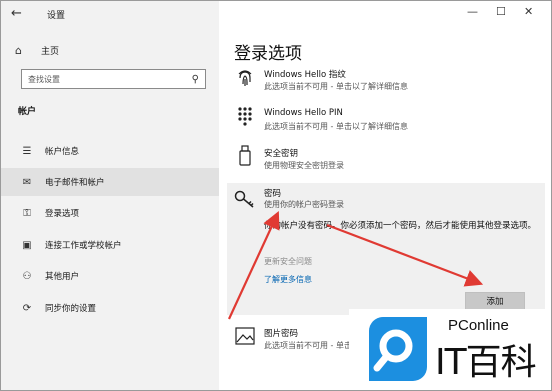 The width and height of the screenshot is (552, 391). What do you see at coordinates (281, 154) in the screenshot?
I see `option-title: 安全密钥` at bounding box center [281, 154].